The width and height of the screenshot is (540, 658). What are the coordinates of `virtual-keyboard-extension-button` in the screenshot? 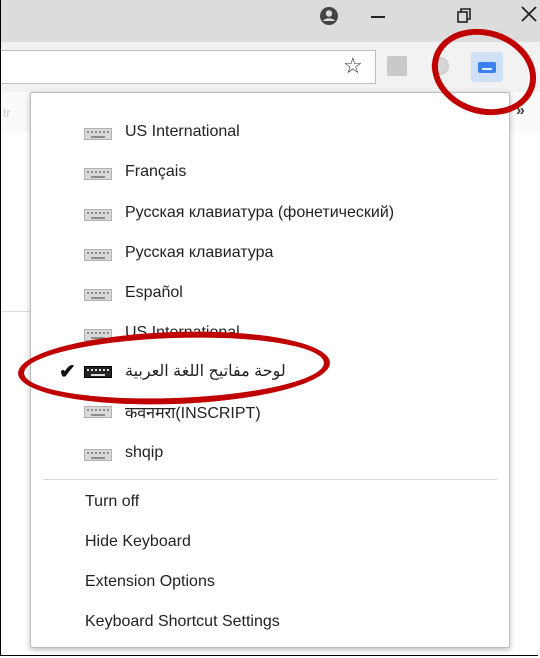 It's located at (487, 67).